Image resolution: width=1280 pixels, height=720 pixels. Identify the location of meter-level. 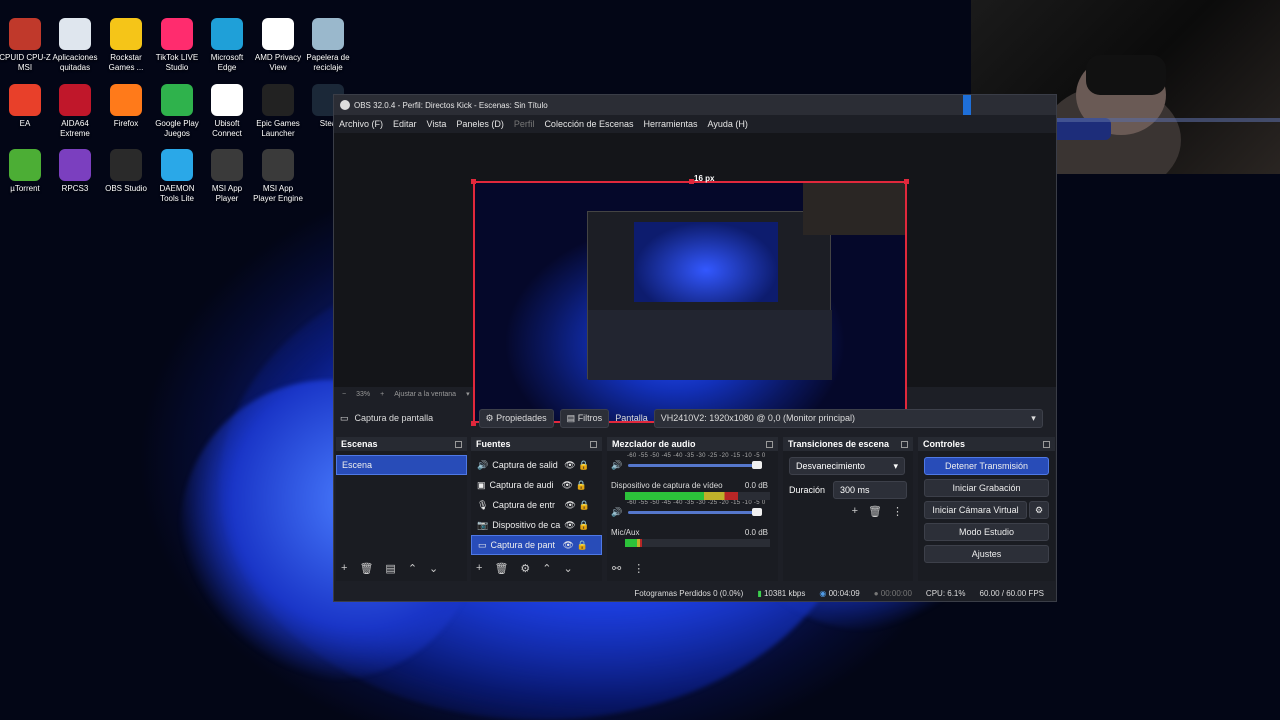
(682, 496).